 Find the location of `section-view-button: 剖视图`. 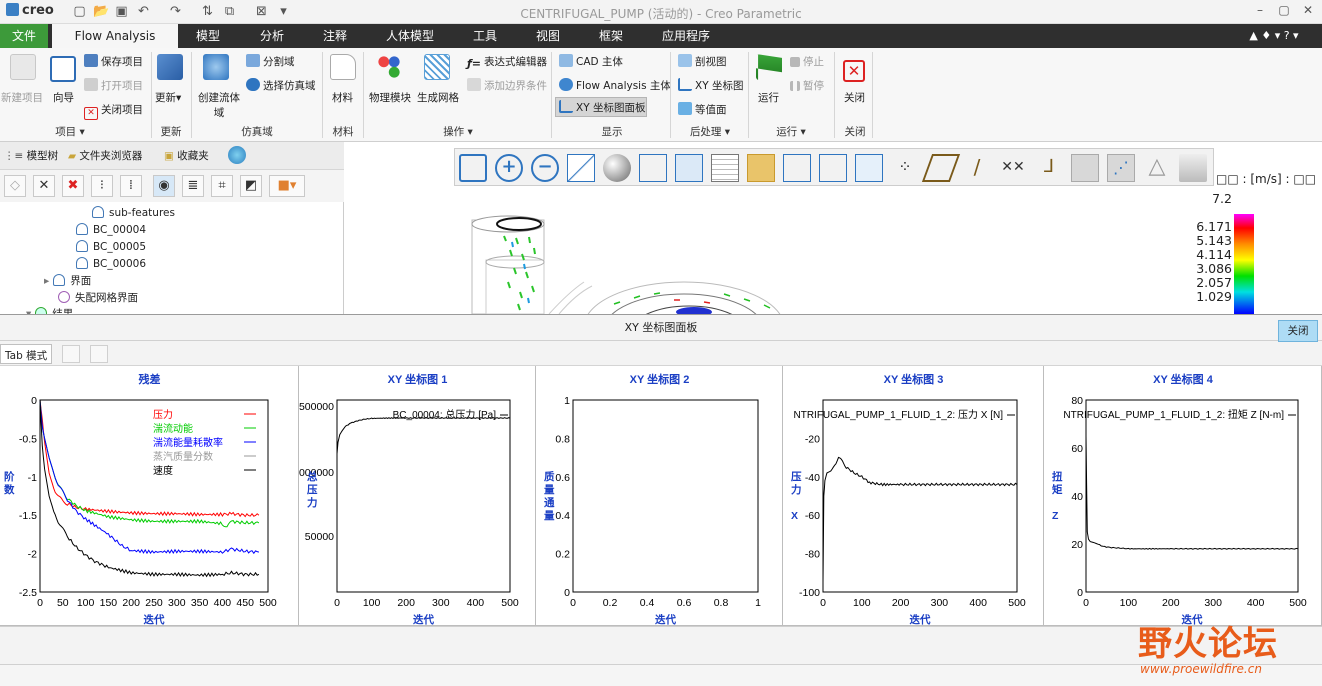

section-view-button: 剖视图 is located at coordinates (702, 61).